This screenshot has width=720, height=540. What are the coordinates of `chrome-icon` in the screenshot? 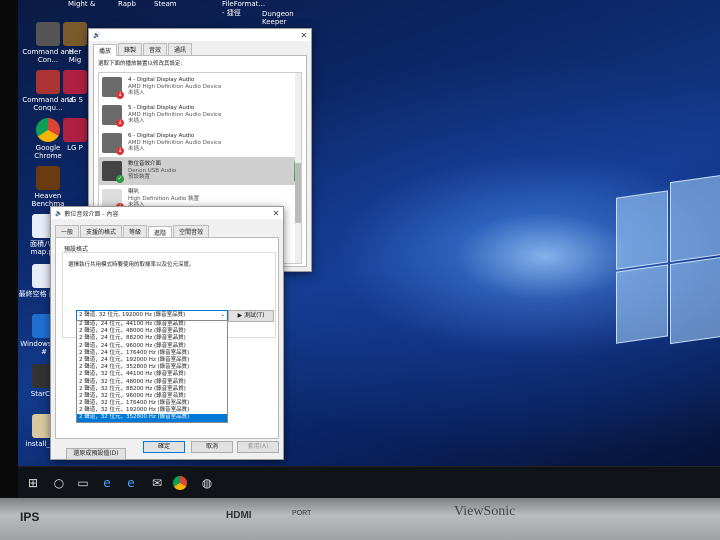 It's located at (48, 130).